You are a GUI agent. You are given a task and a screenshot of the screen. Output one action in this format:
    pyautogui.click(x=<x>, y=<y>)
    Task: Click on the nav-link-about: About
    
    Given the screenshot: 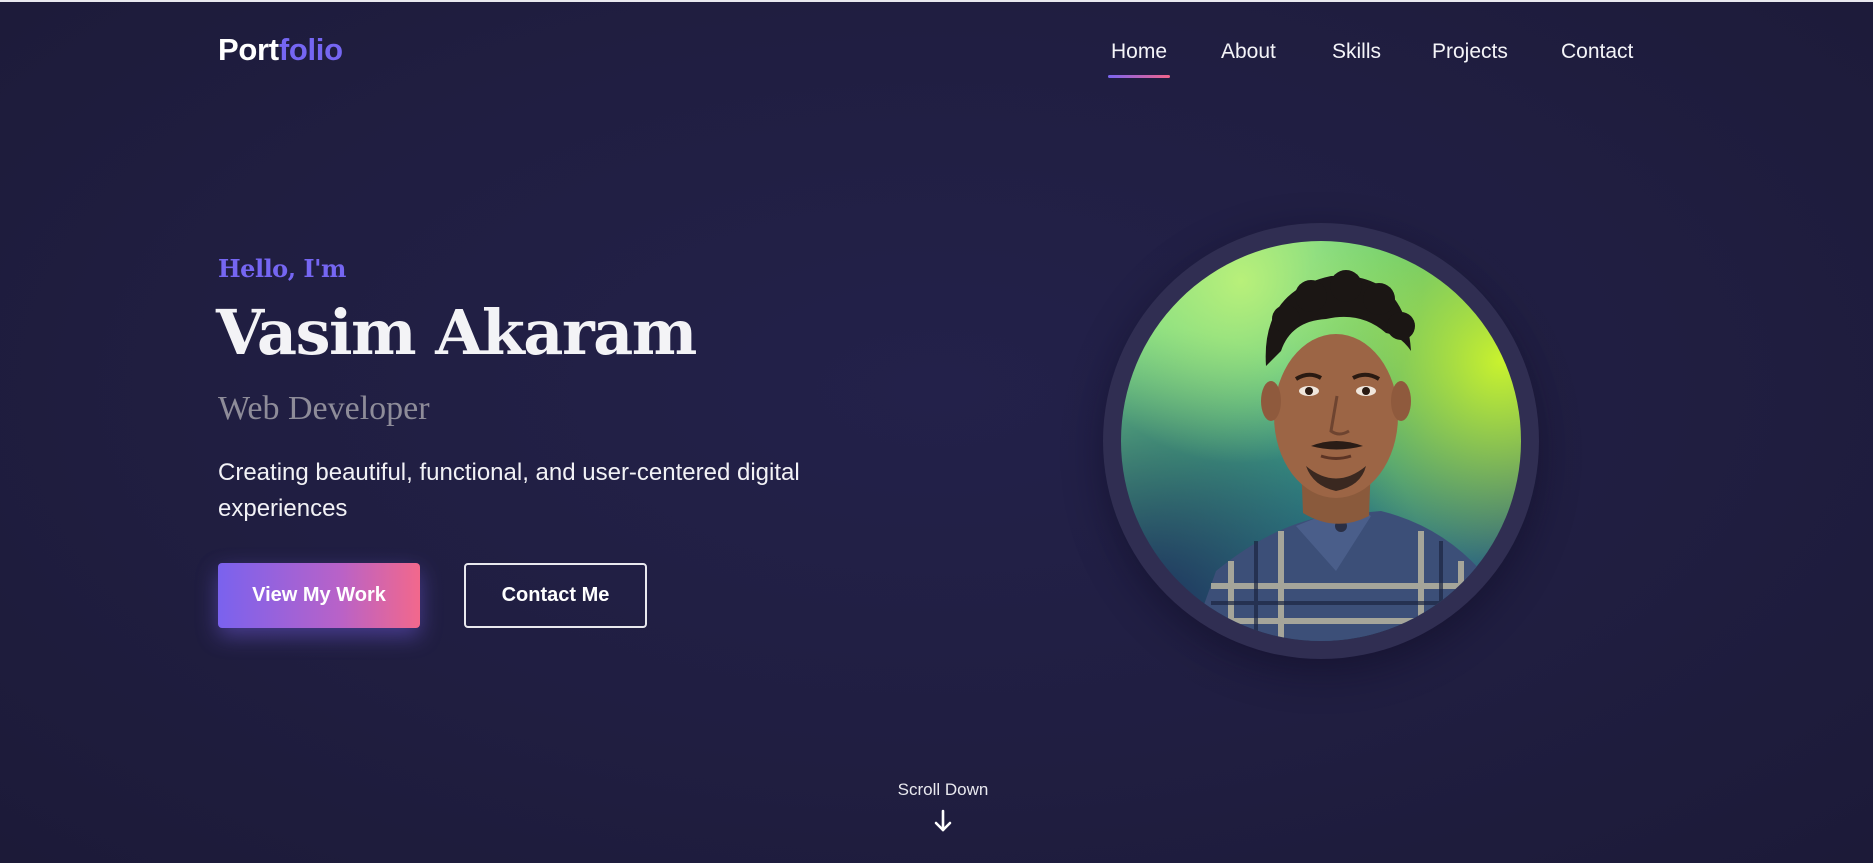 What is the action you would take?
    pyautogui.click(x=1248, y=52)
    